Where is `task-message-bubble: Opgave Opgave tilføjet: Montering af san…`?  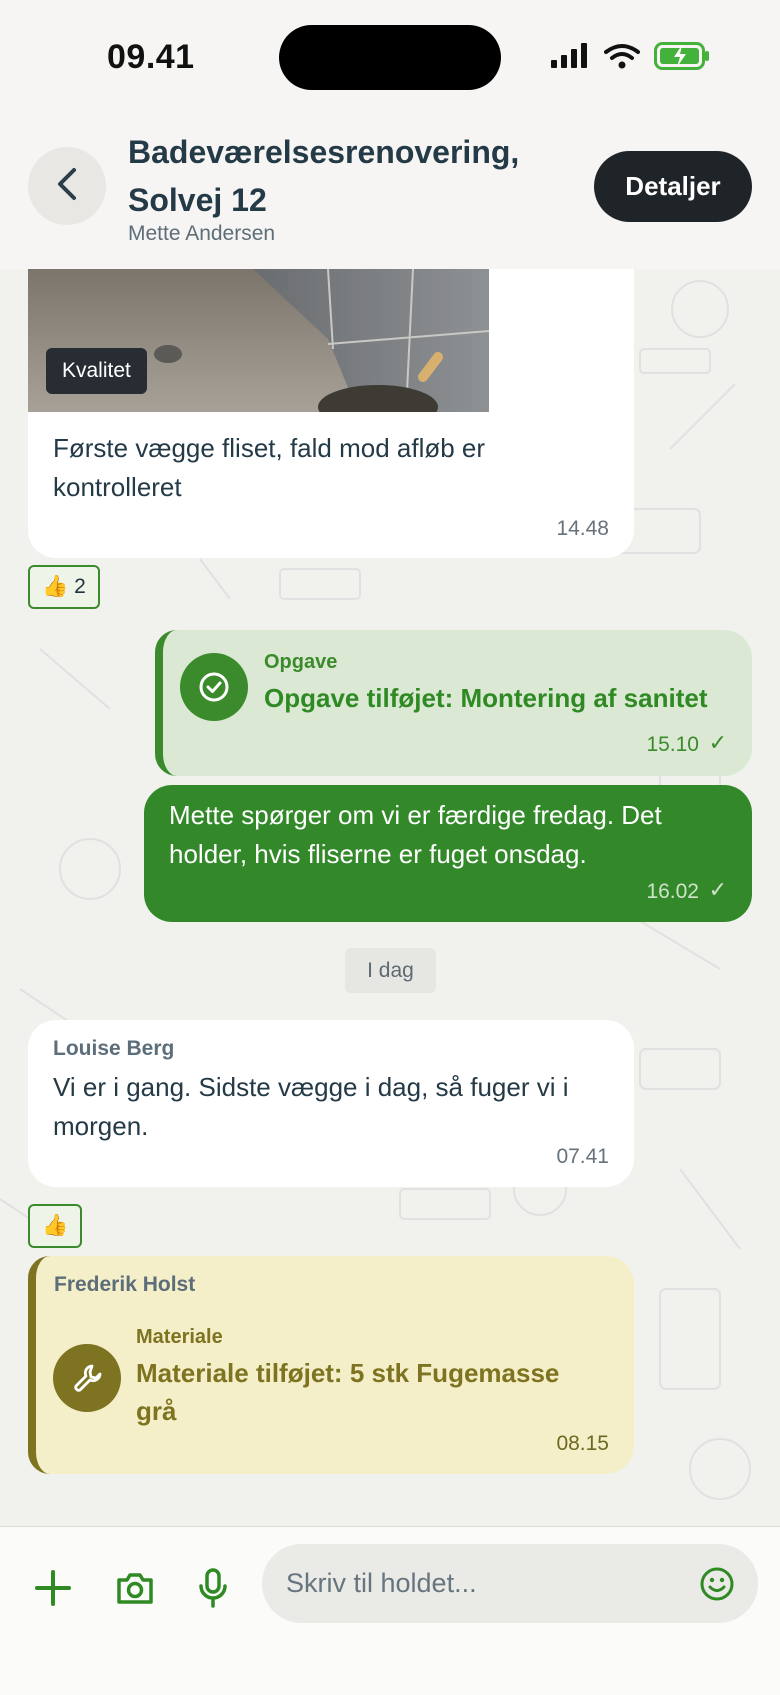
task-message-bubble: Opgave Opgave tilføjet: Montering af san… is located at coordinates (453, 703).